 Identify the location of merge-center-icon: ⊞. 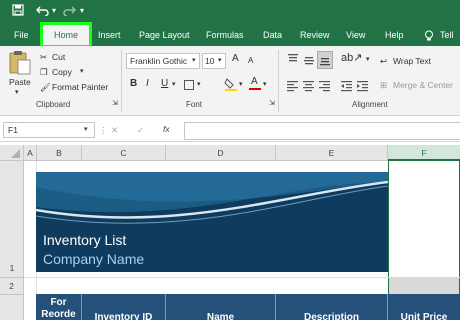
(383, 85).